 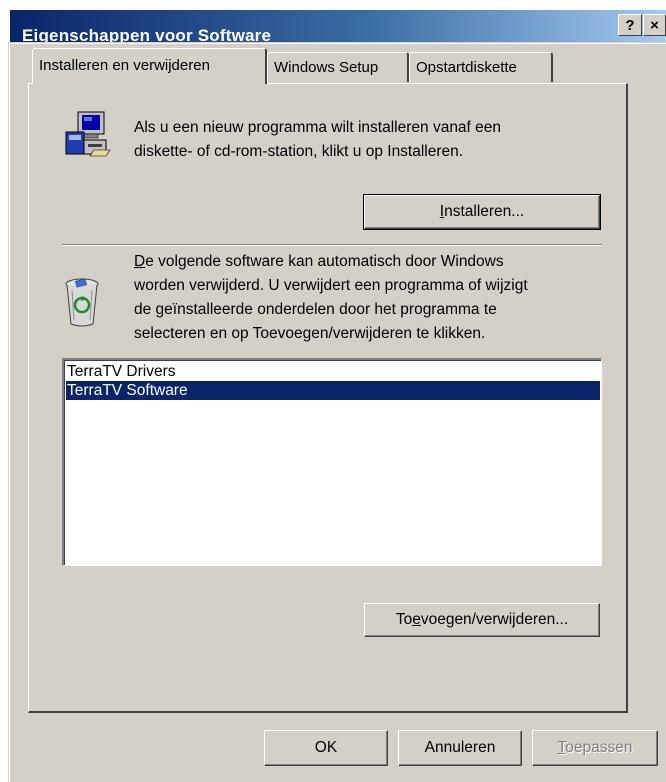 I want to click on cancel-button: Annuleren, so click(x=460, y=748).